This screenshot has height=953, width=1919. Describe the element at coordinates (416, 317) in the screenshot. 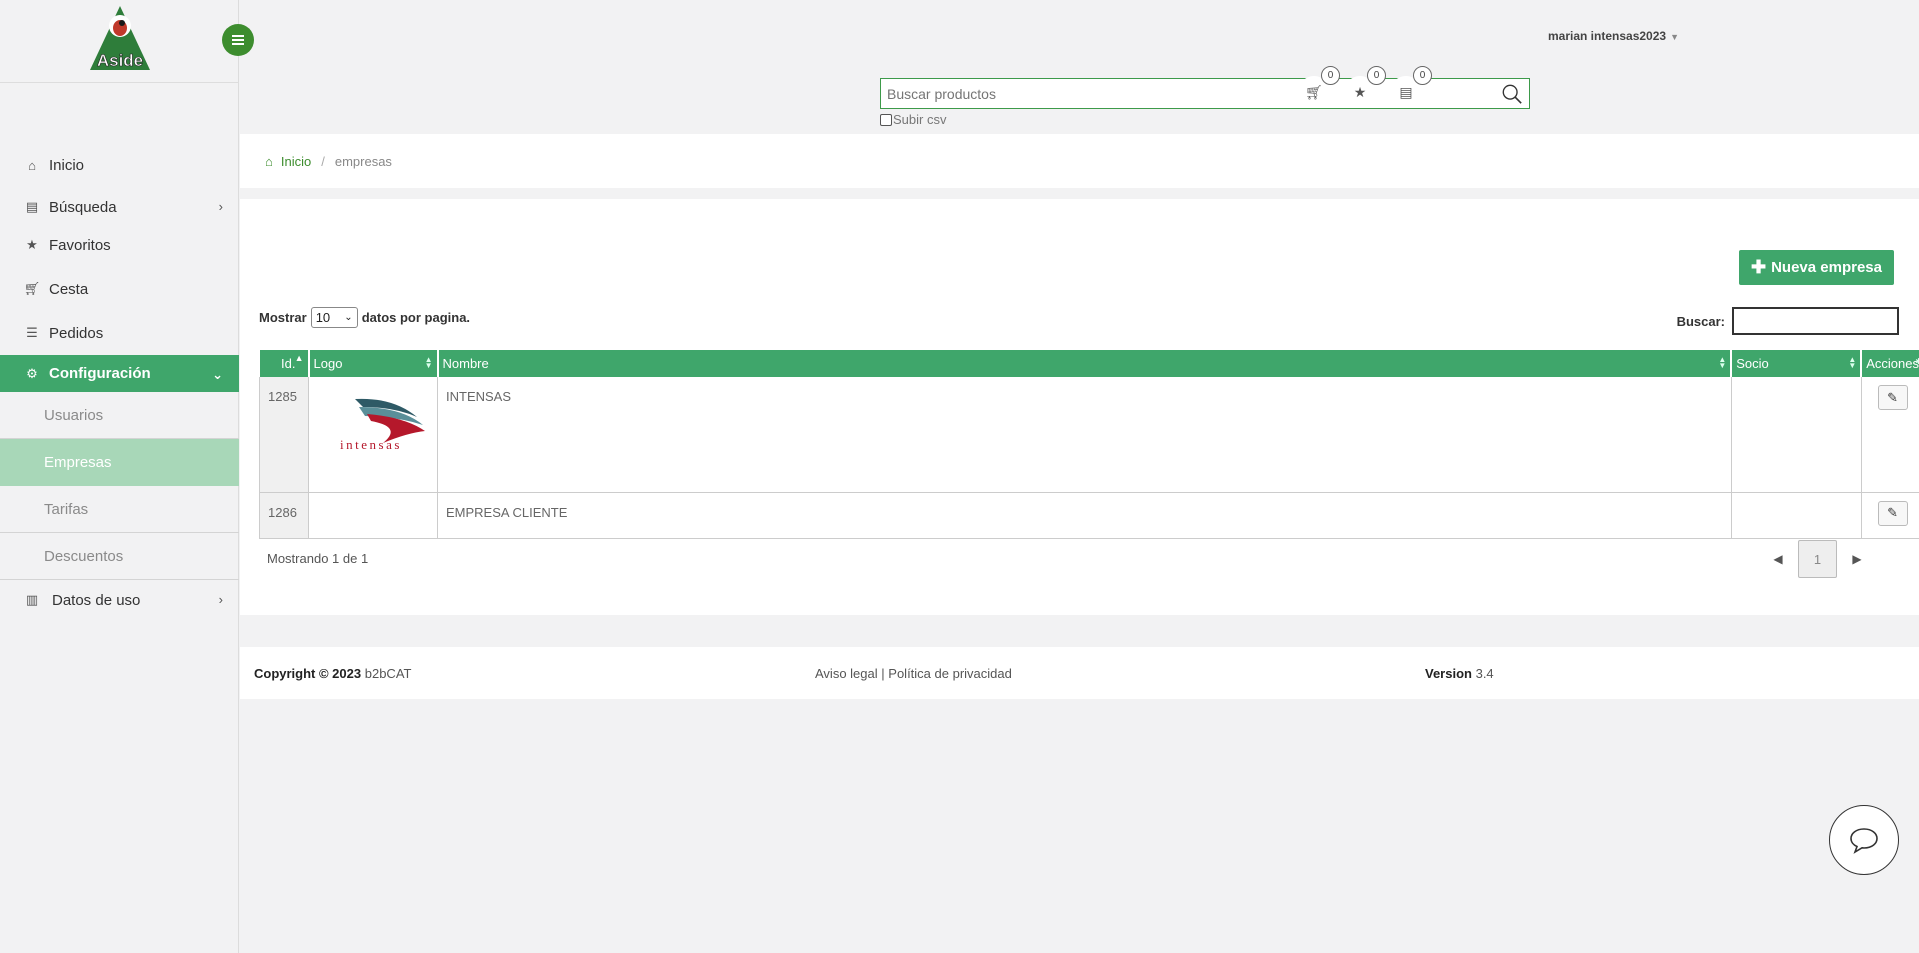

I see `show-suffix: datos por pagina.` at that location.